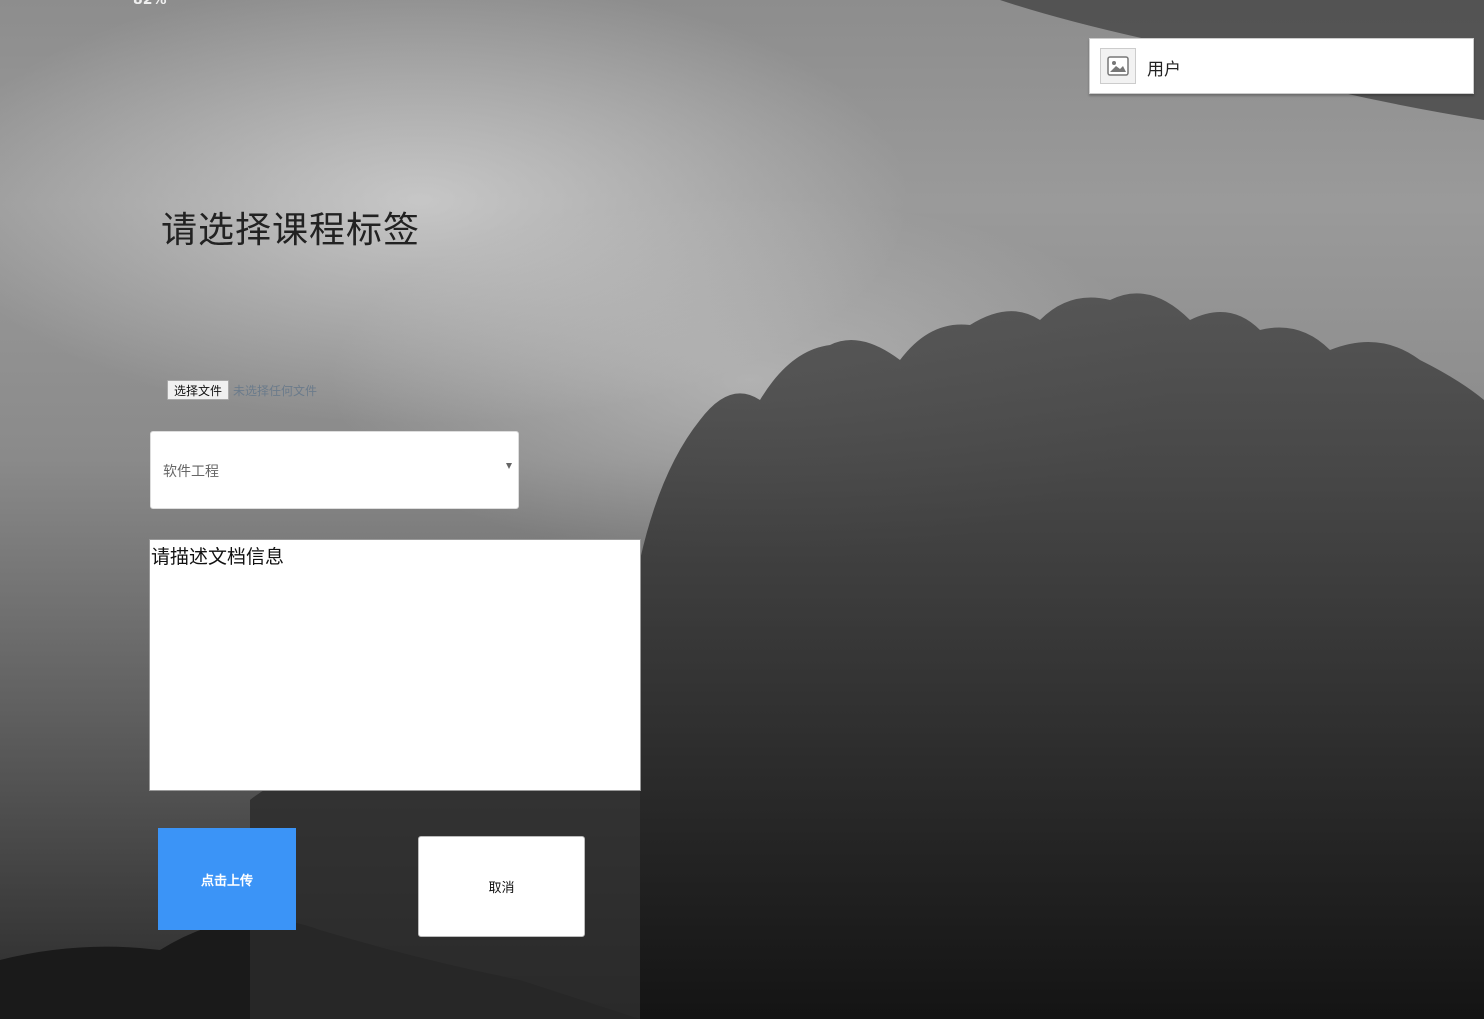 Image resolution: width=1484 pixels, height=1019 pixels. Describe the element at coordinates (1281, 66) in the screenshot. I see `user-card: 用户` at that location.